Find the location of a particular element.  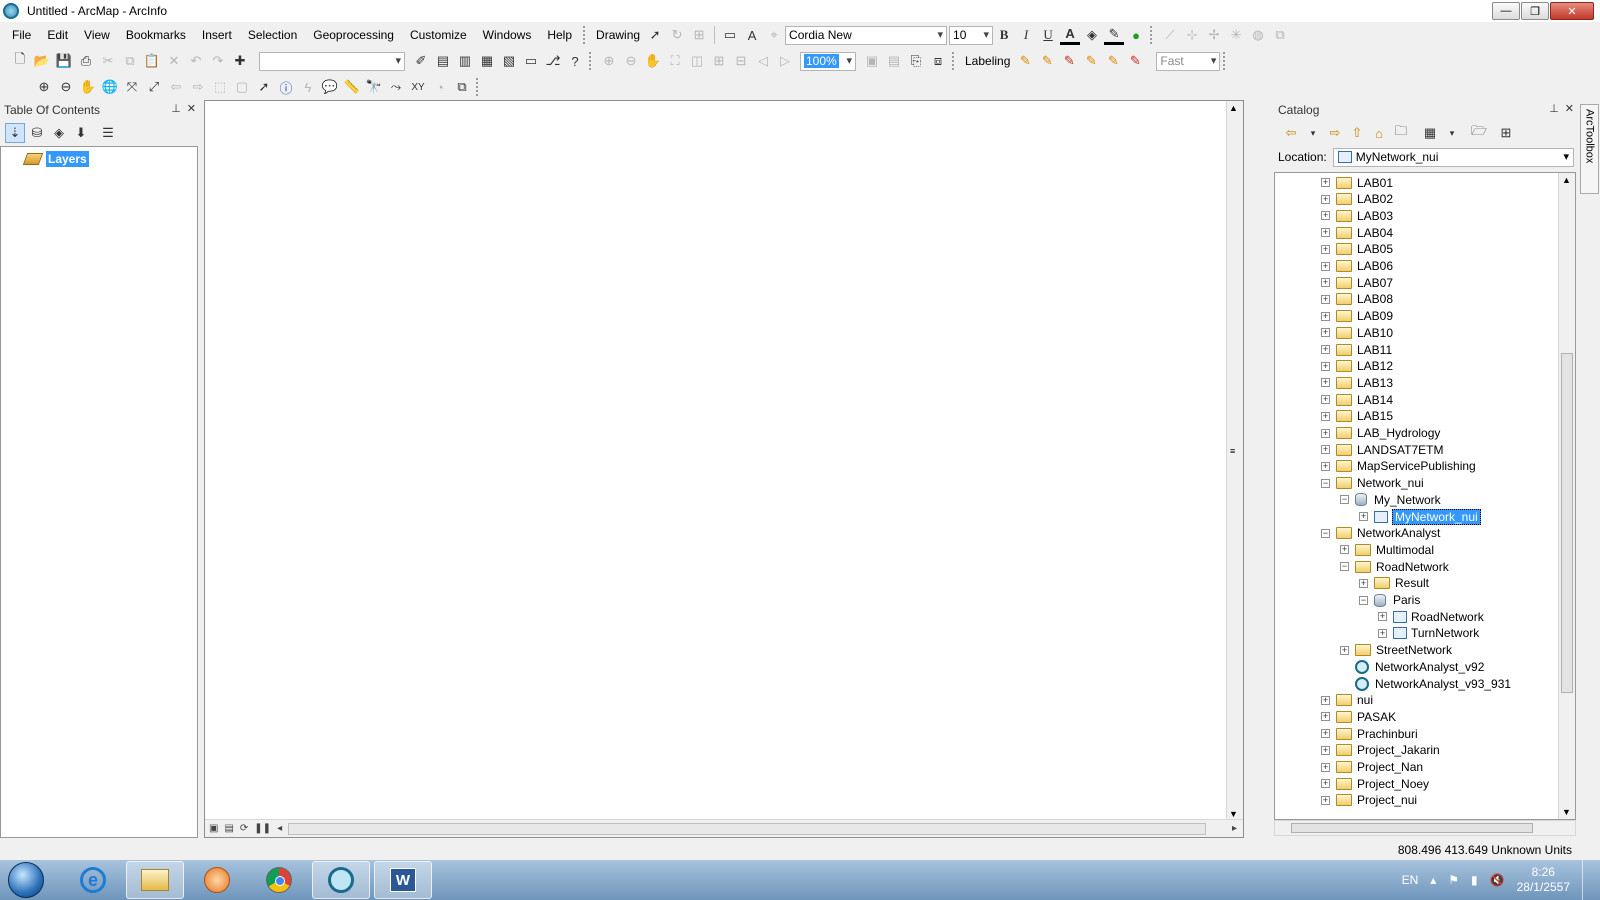

time-slider-icon: ◔ is located at coordinates (440, 87).